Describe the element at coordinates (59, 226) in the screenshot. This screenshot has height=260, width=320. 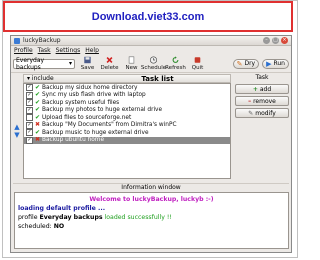
I see `scheduled-value: NO` at that location.